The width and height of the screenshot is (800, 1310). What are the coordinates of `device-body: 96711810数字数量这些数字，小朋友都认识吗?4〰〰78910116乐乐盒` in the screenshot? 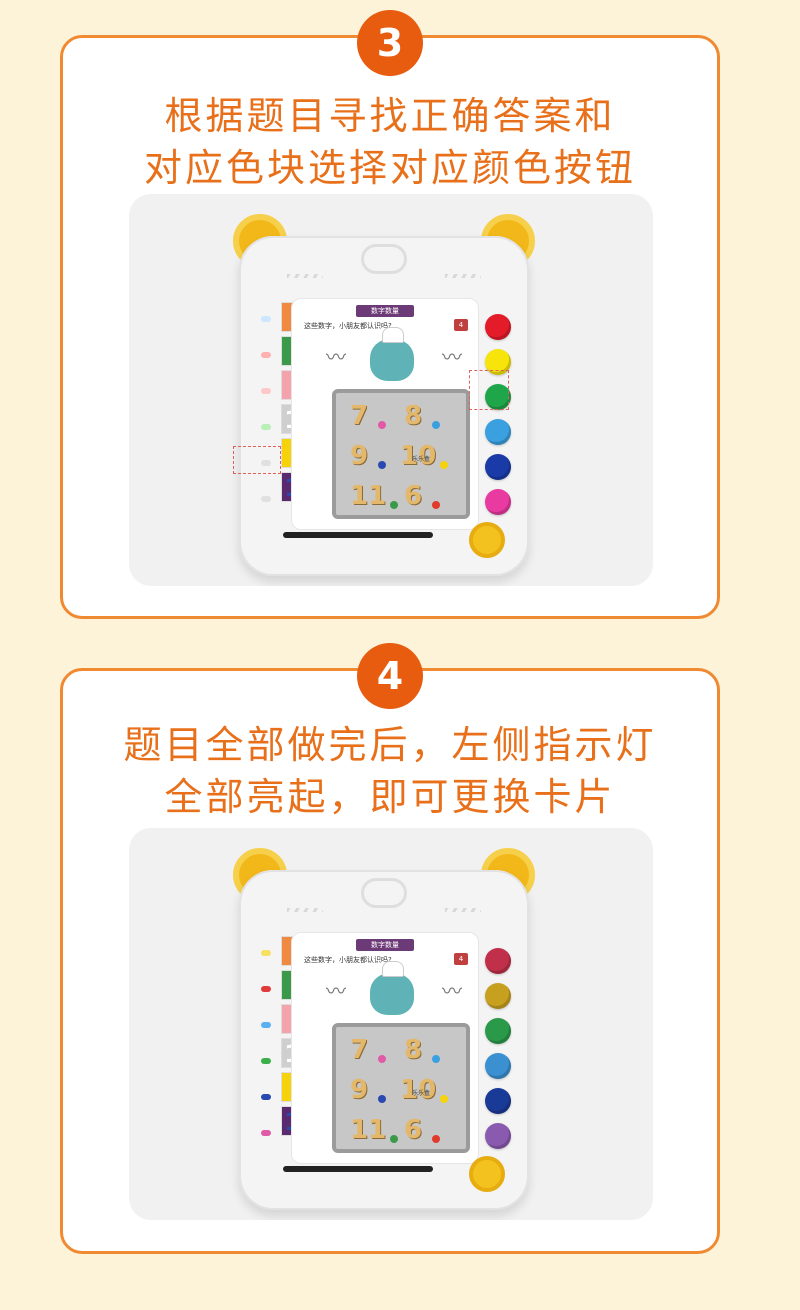 It's located at (384, 1040).